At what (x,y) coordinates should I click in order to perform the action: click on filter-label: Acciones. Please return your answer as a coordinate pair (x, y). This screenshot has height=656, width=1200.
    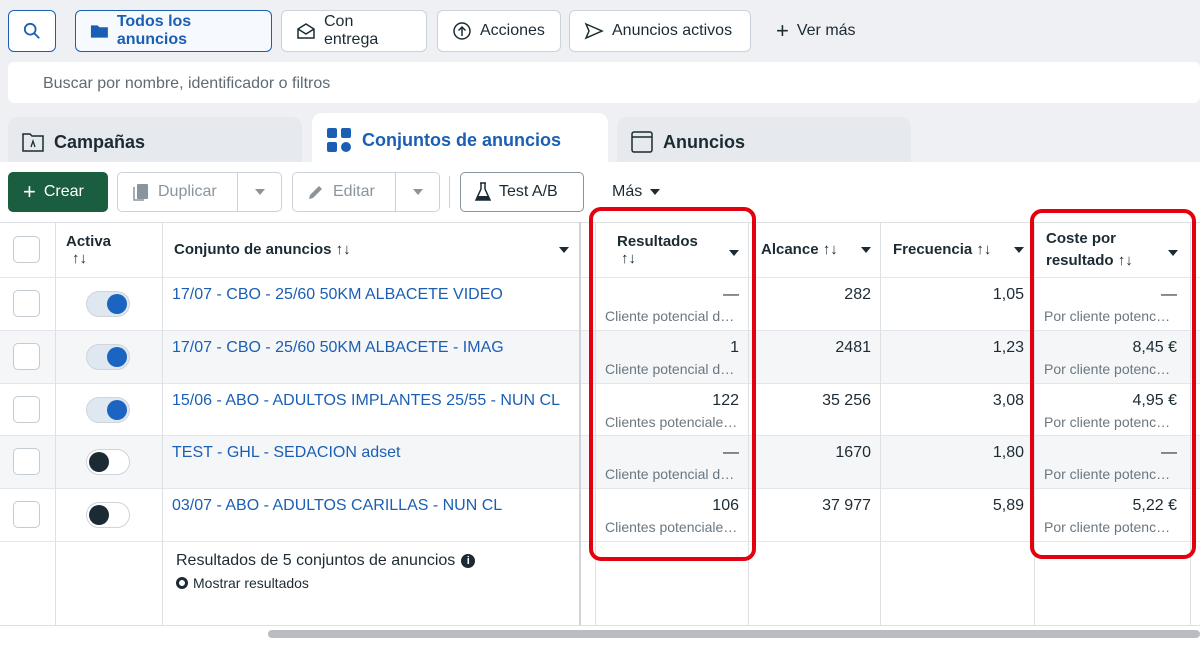
    Looking at the image, I should click on (512, 30).